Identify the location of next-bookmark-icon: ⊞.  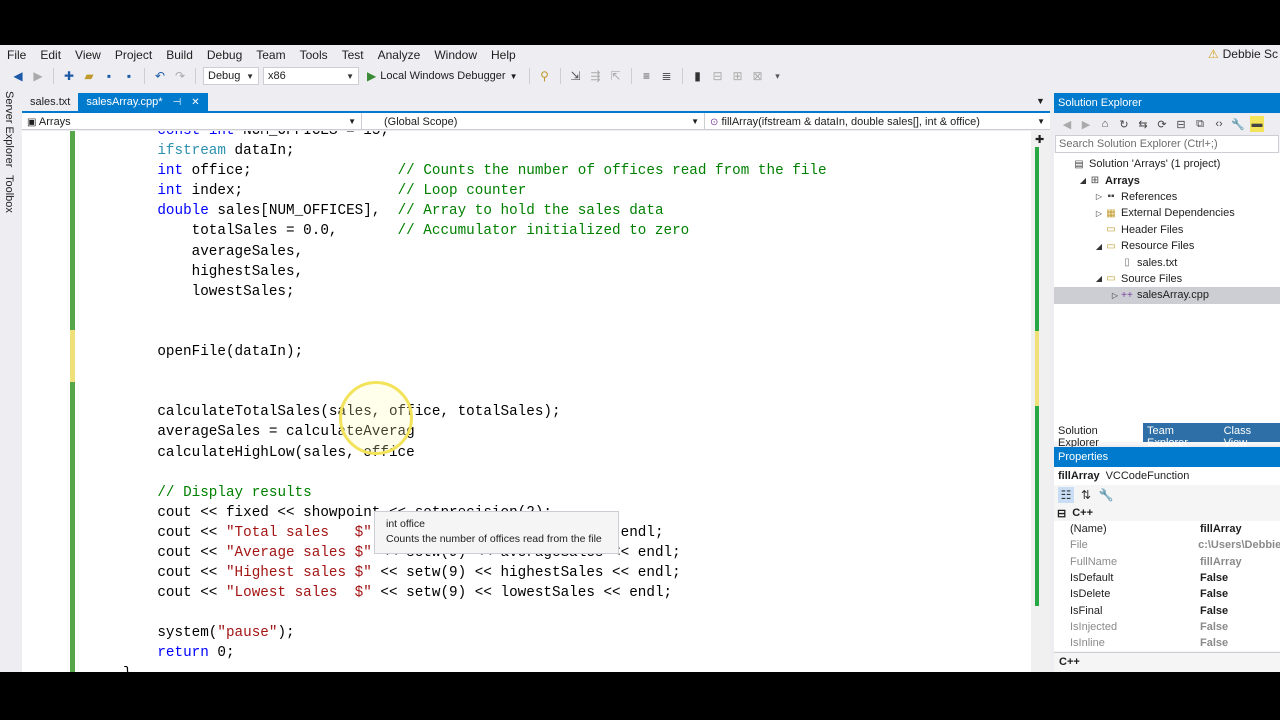
(738, 76).